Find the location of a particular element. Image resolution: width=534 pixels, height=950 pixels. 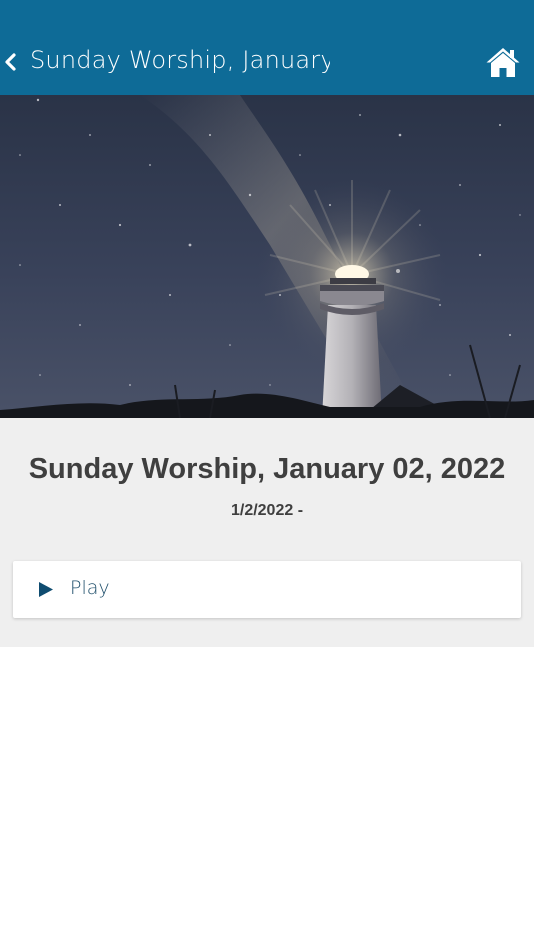

chevron-left-icon is located at coordinates (10, 62).